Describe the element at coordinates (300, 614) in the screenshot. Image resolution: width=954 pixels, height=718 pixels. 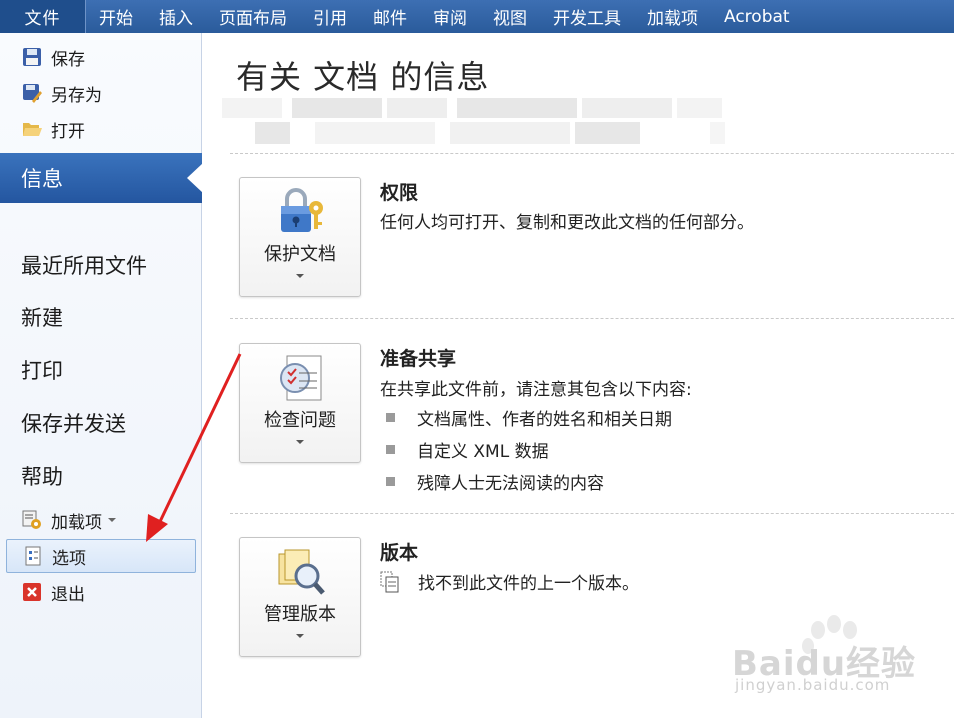
I see `manage-versions-label: 管理版本` at that location.